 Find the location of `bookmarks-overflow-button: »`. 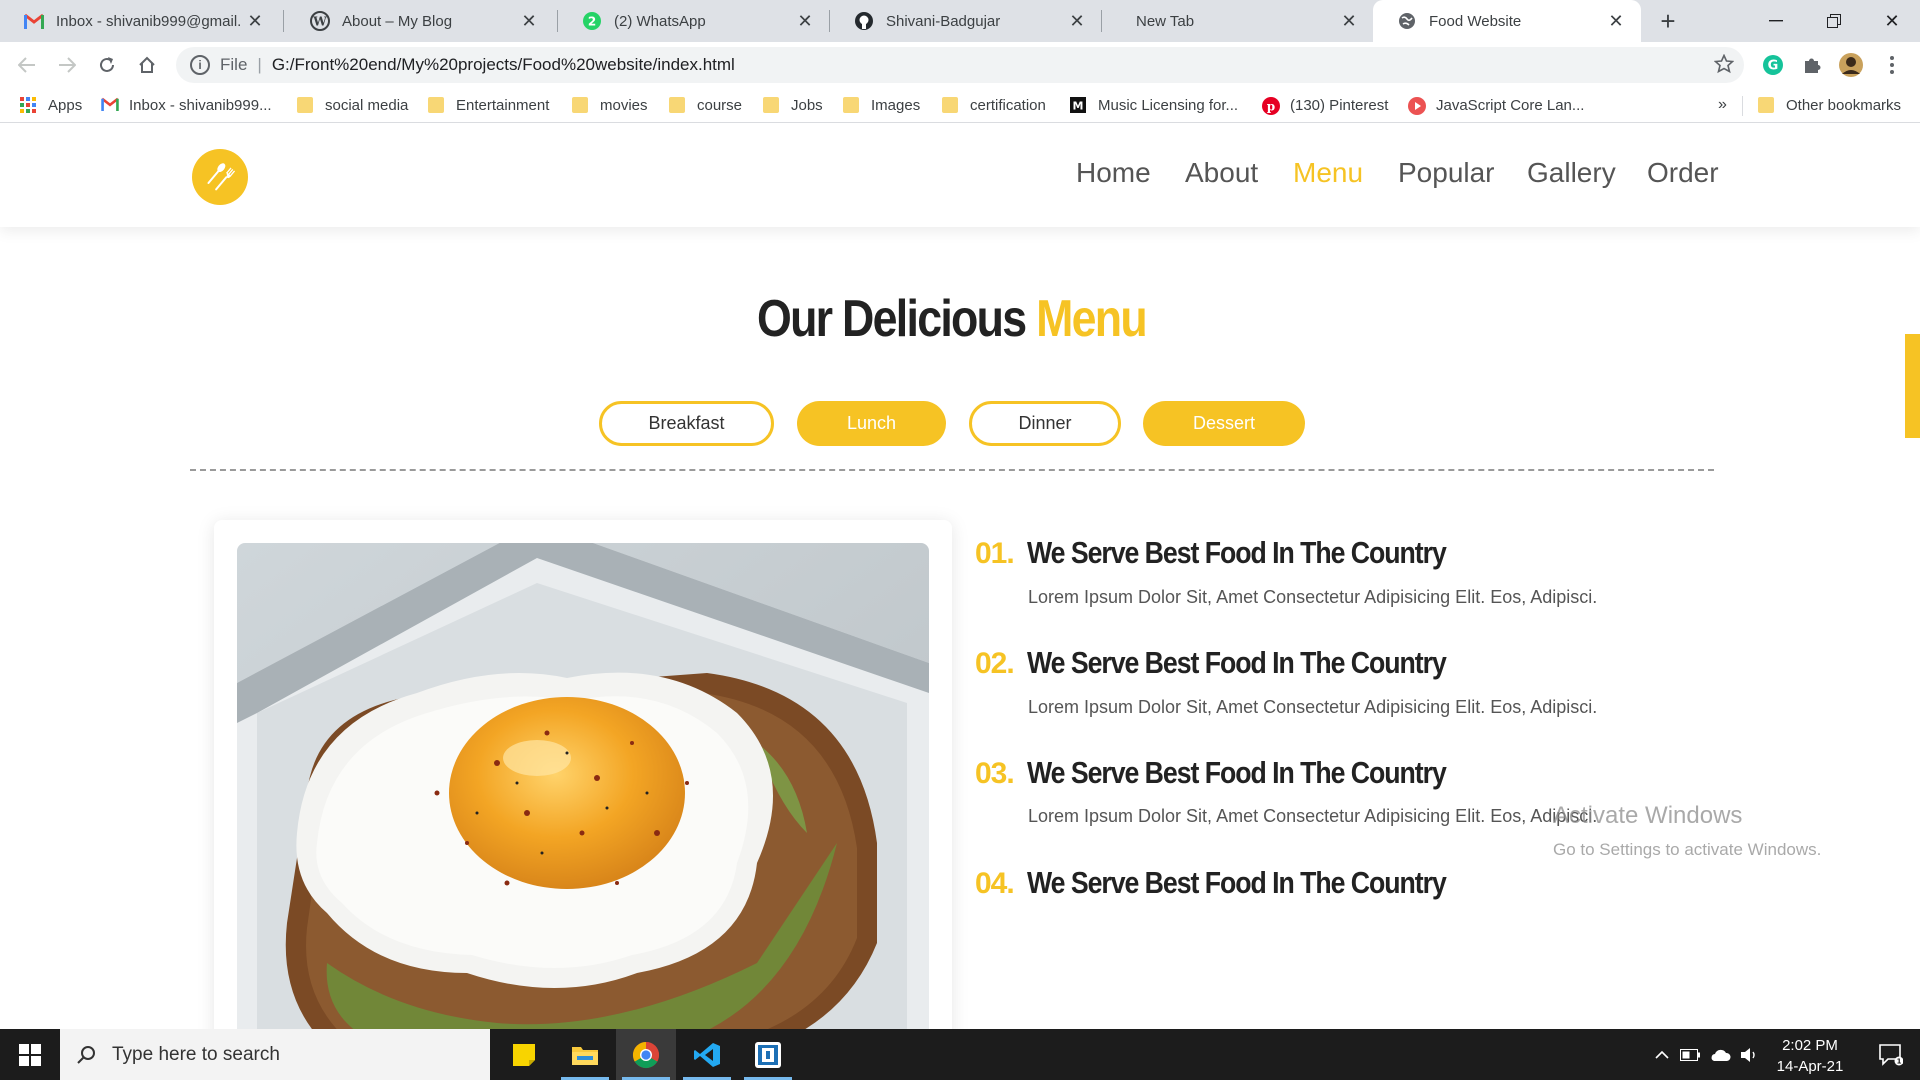

bookmarks-overflow-button: » is located at coordinates (1722, 105).